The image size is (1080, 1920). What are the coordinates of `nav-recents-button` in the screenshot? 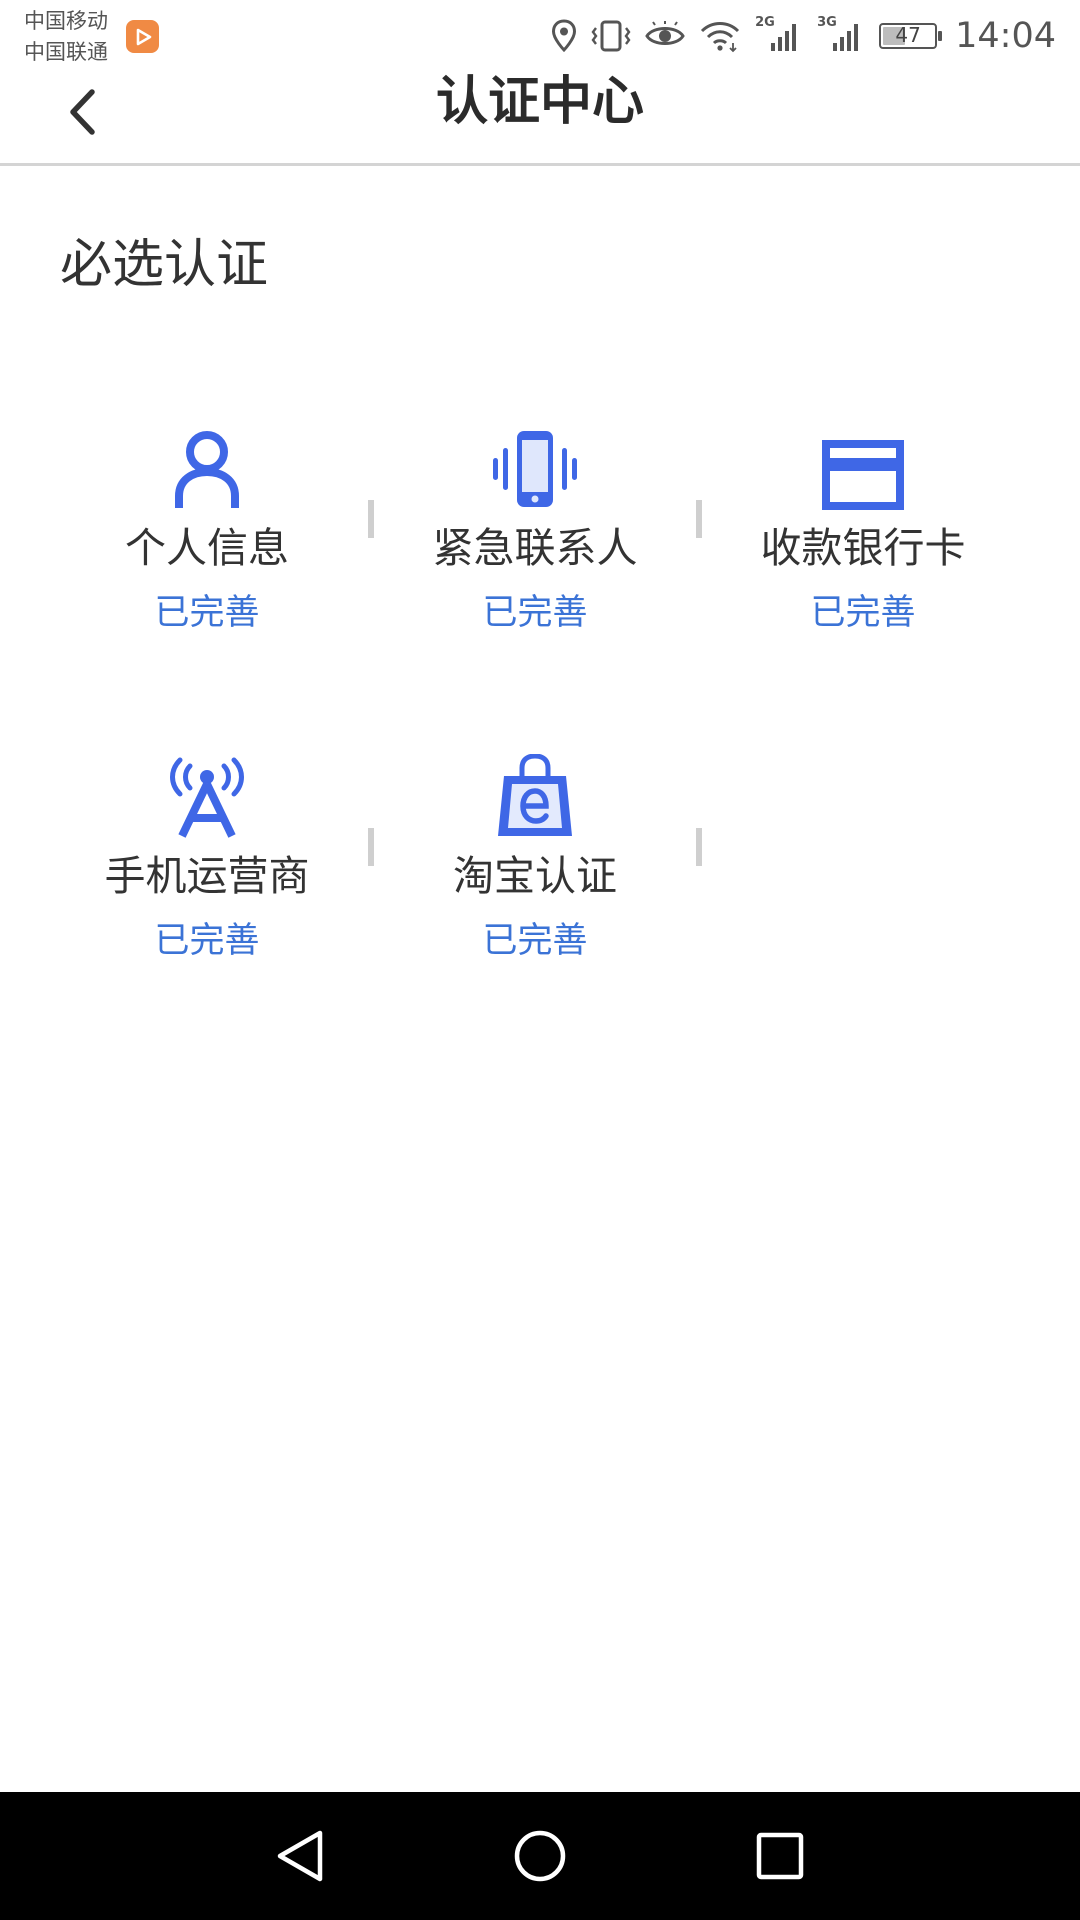 It's located at (780, 1856).